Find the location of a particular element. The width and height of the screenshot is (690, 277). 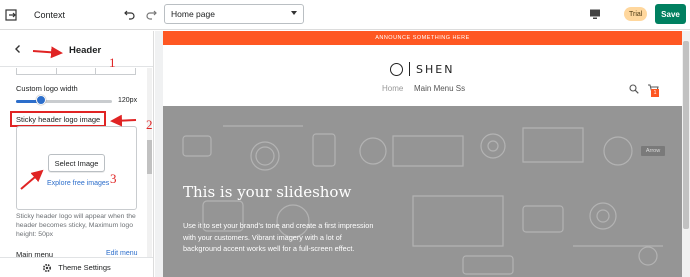

sidebar-scrollbar is located at coordinates (149, 172).